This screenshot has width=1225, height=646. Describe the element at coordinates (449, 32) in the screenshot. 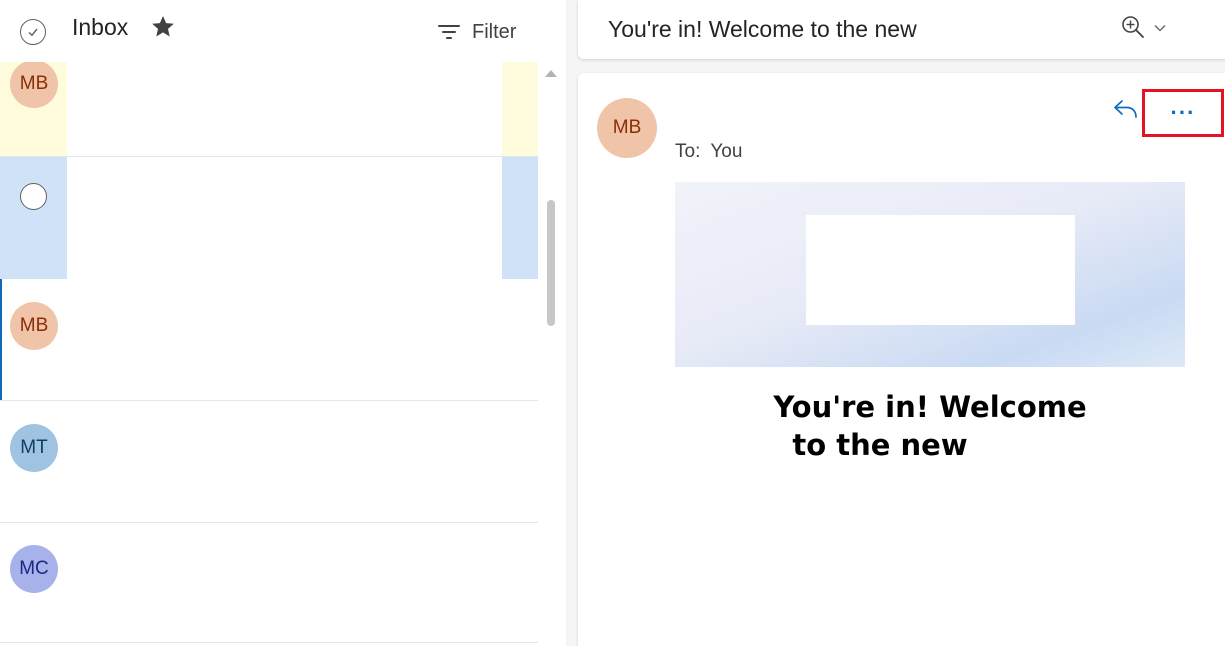

I see `filter-icon` at that location.